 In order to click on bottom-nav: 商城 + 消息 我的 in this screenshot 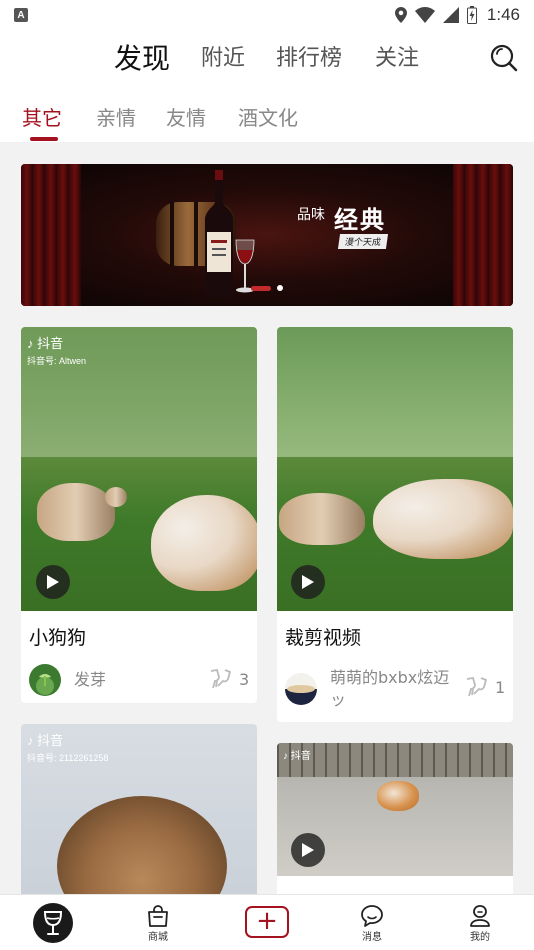, I will do `click(267, 922)`.